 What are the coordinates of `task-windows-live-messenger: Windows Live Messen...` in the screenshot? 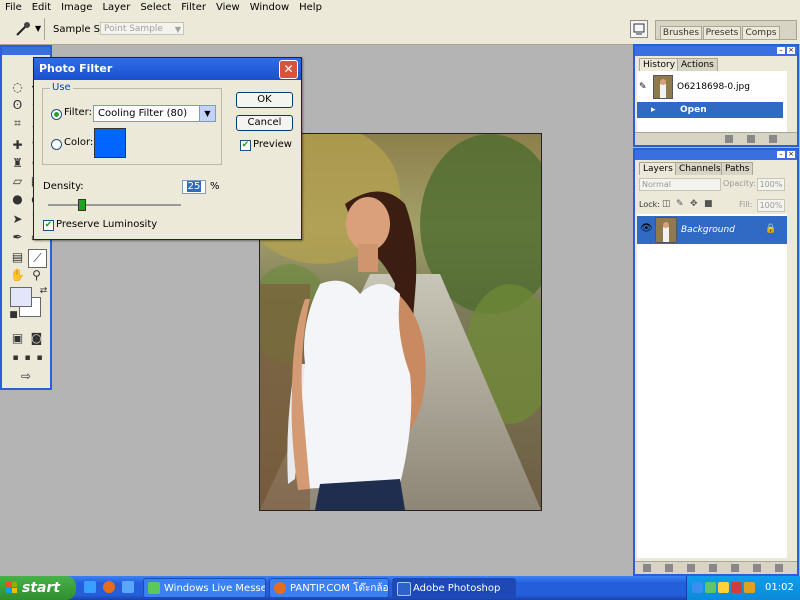 It's located at (204, 588).